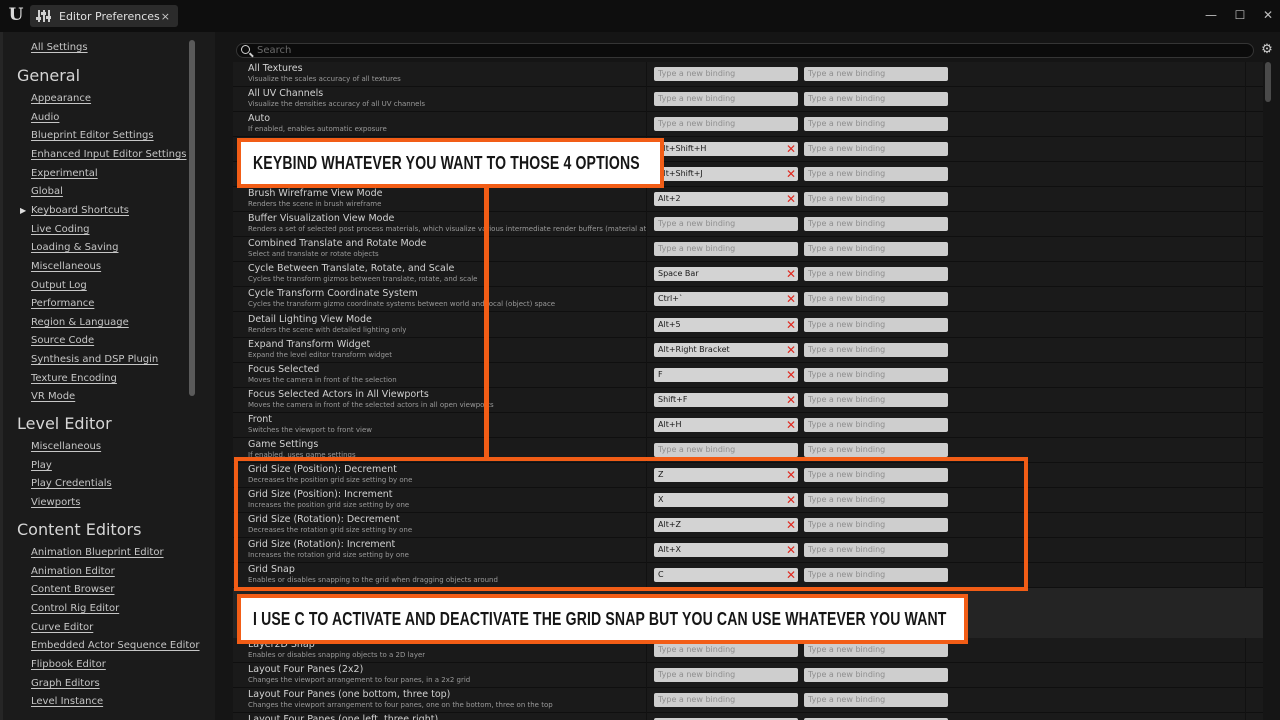 Image resolution: width=1280 pixels, height=720 pixels. I want to click on primary-binding-field: Alt+H, so click(726, 424).